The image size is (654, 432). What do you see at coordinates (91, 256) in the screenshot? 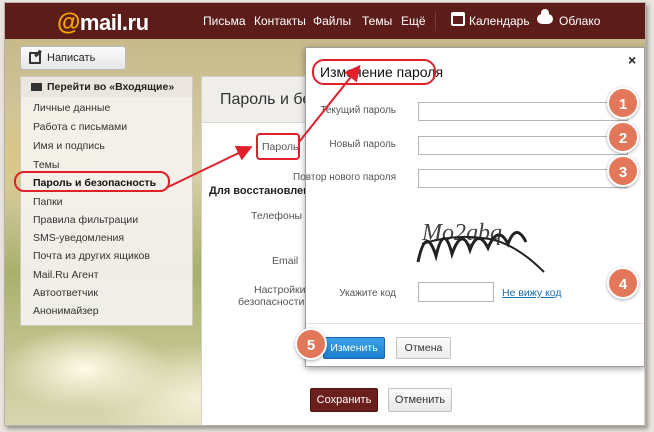
I see `sidebar-item-other-mailboxes: Почта из других ящиков` at bounding box center [91, 256].